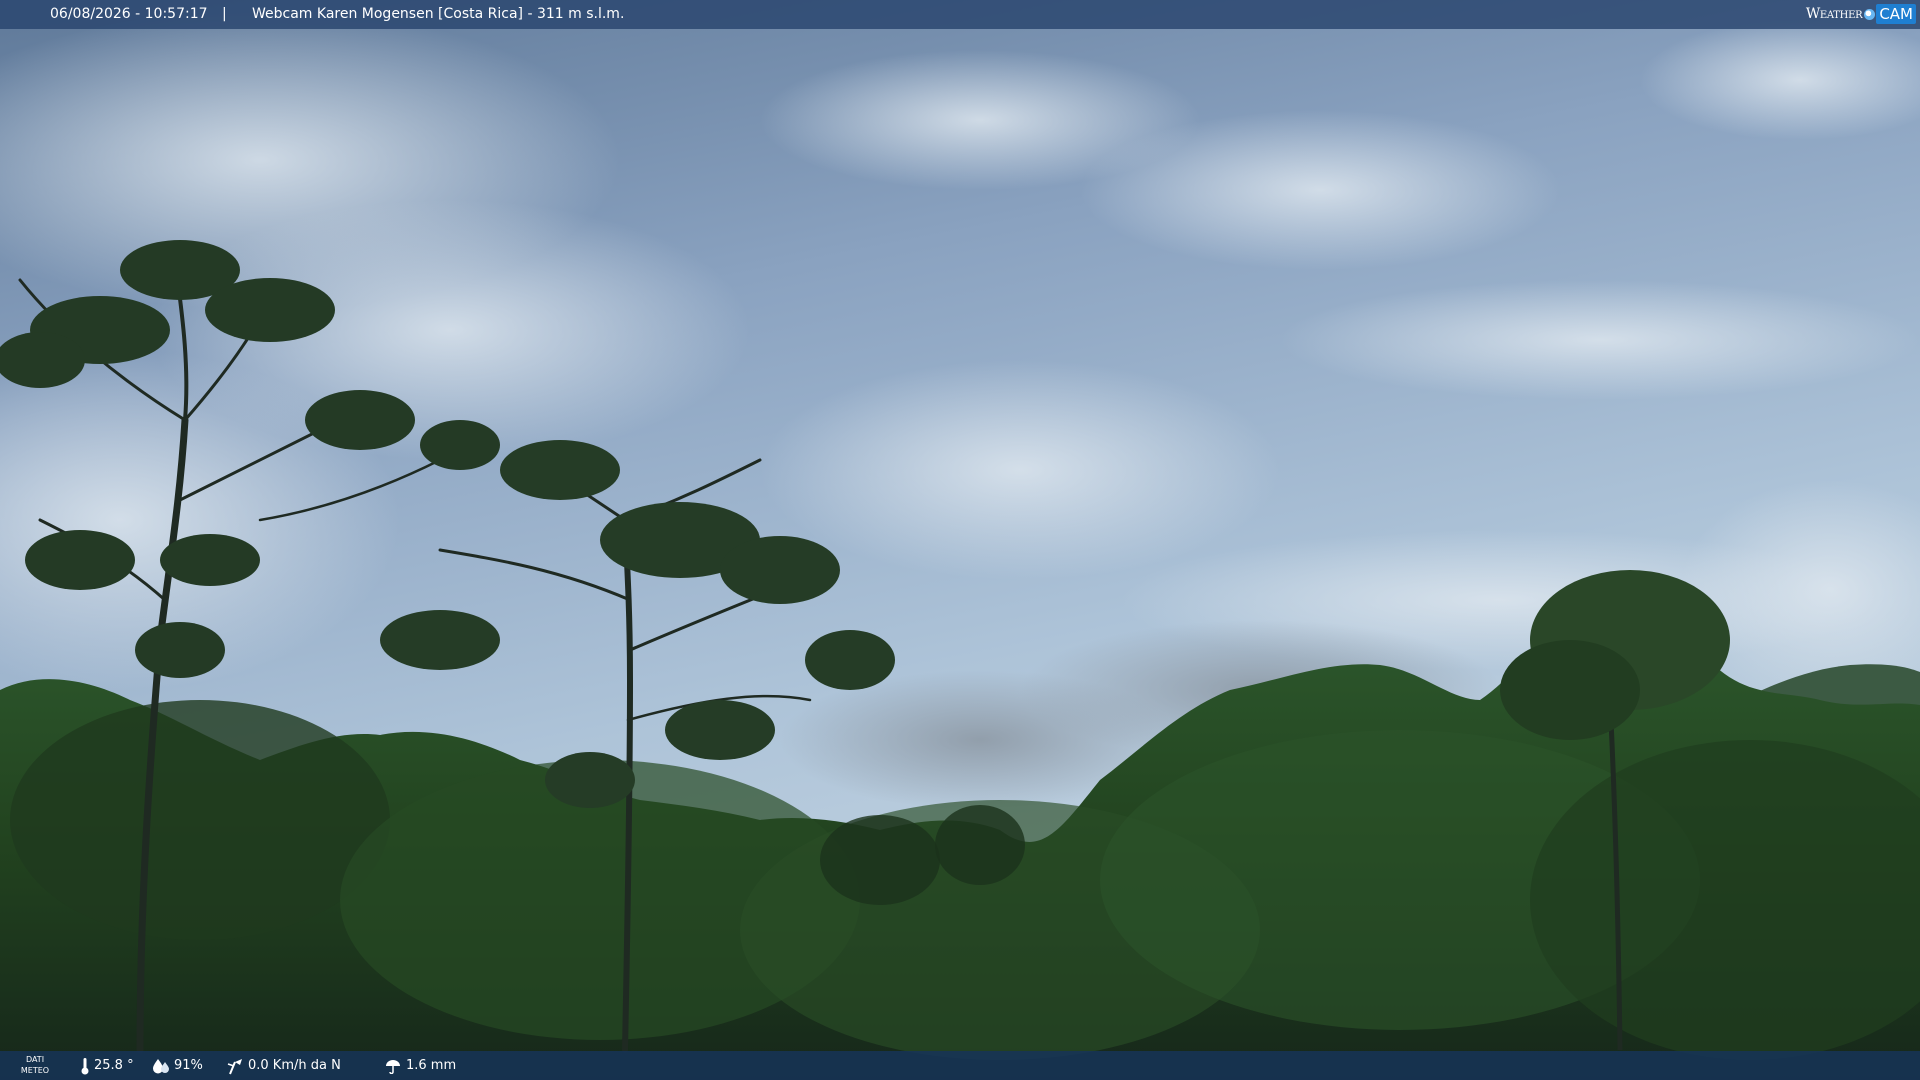  I want to click on logo-word-cam: CAM, so click(1896, 14).